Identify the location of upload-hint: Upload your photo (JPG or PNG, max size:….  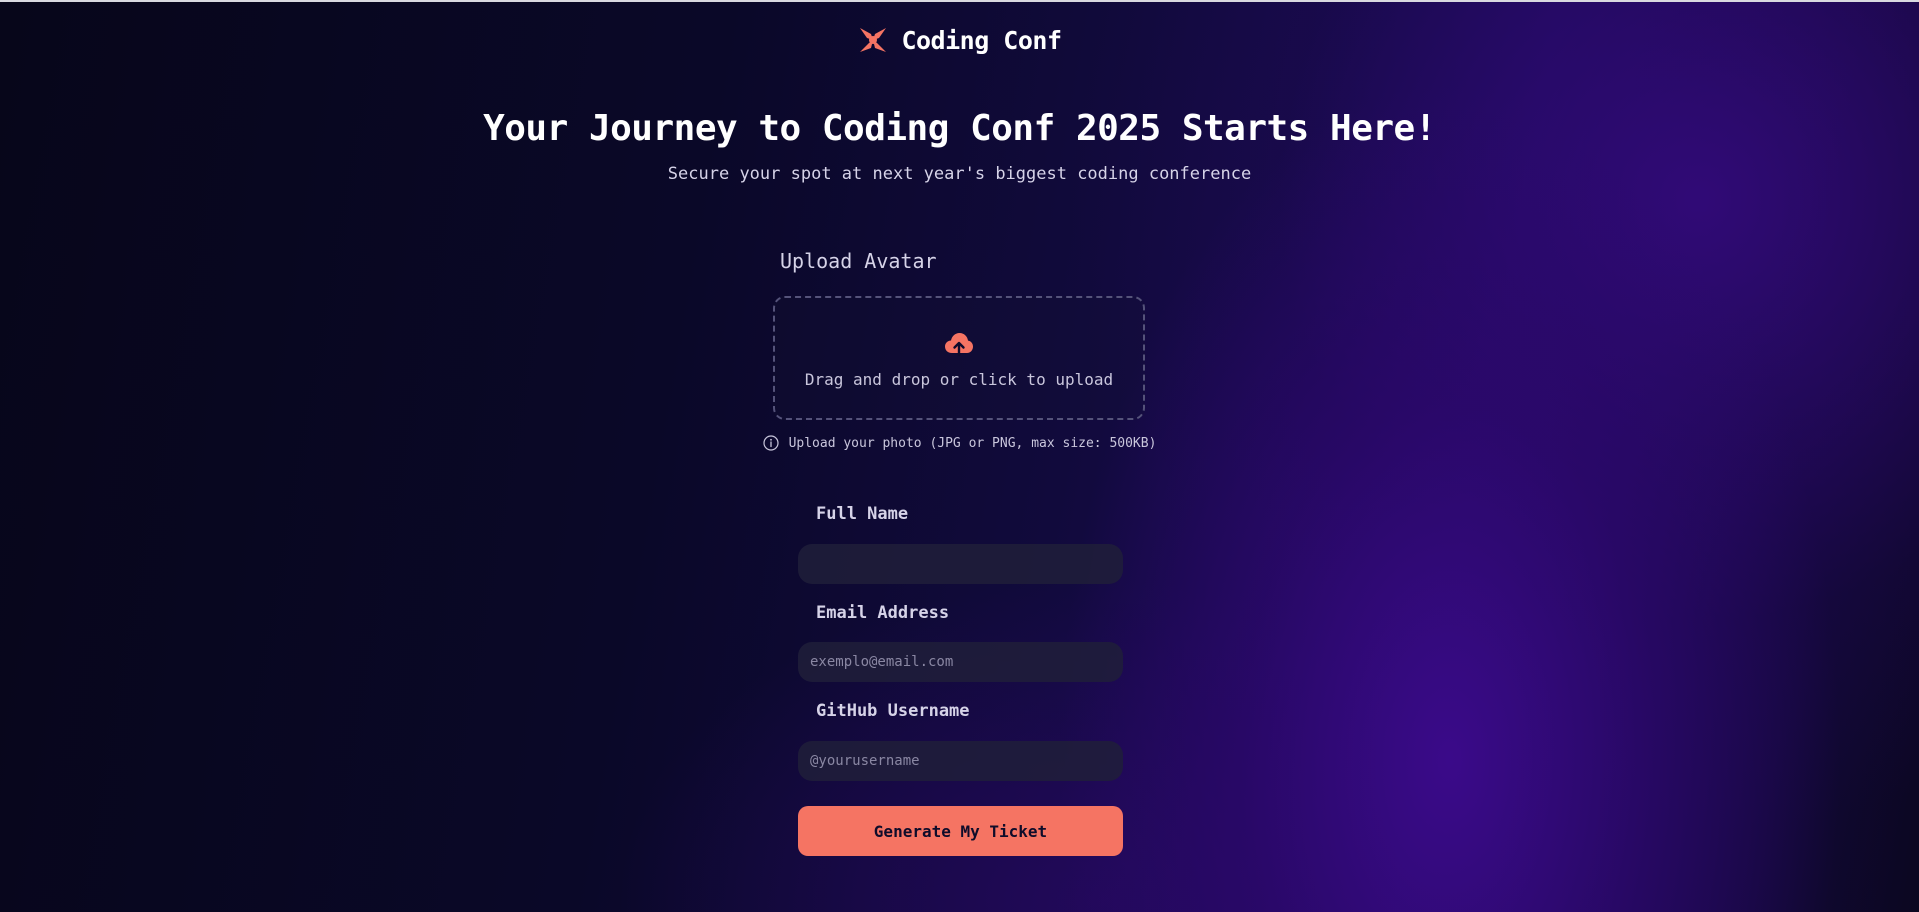
(959, 443).